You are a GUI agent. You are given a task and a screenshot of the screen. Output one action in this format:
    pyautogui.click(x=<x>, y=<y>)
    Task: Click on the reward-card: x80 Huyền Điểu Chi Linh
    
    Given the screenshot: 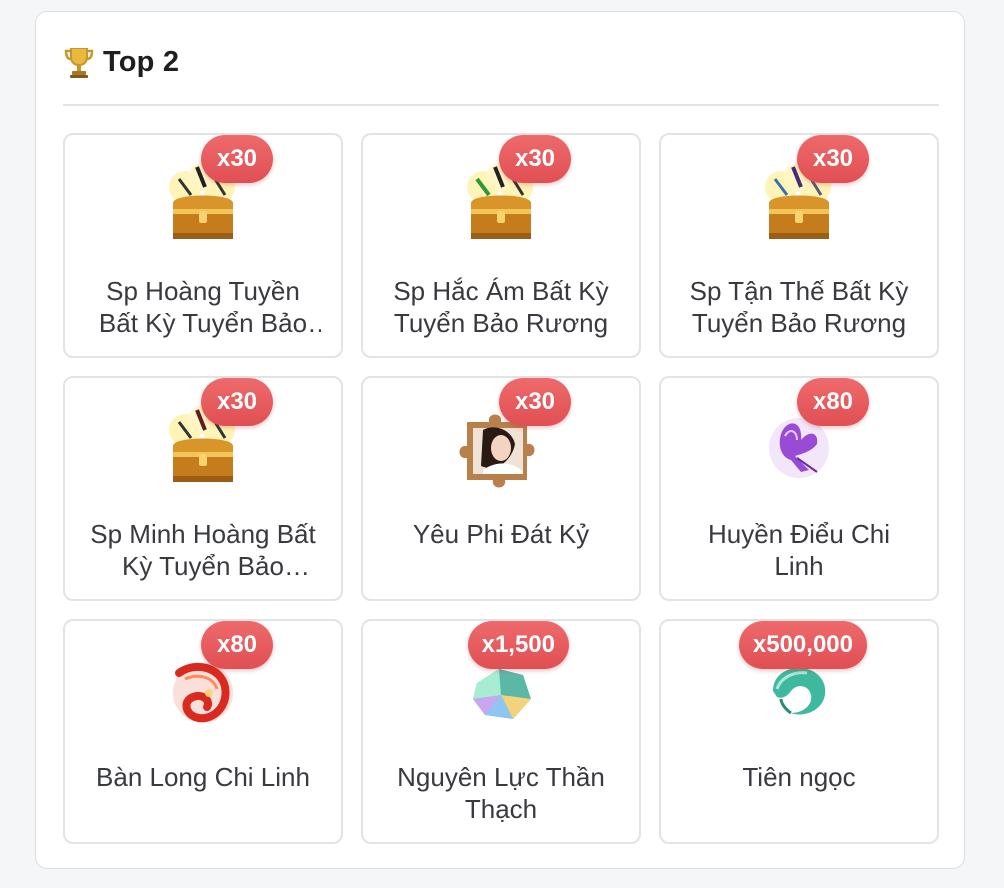 What is the action you would take?
    pyautogui.click(x=799, y=488)
    